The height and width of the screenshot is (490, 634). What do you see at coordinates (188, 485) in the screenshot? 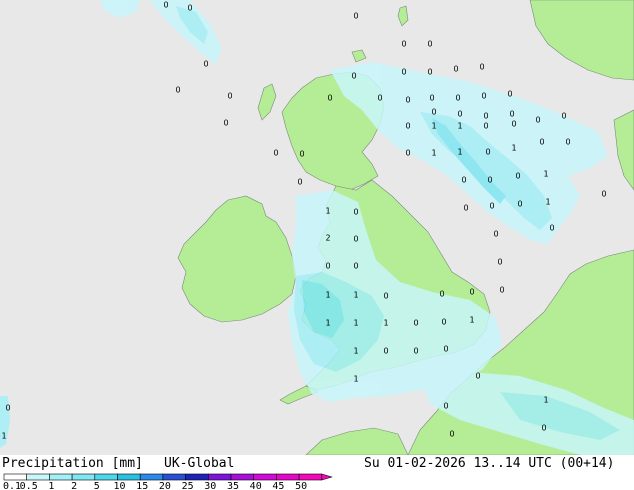
I see `legend-label: 25` at bounding box center [188, 485].